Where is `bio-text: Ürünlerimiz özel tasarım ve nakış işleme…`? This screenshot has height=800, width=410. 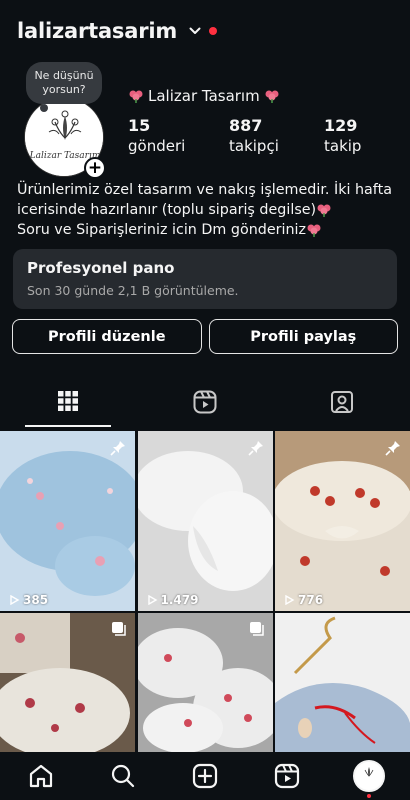
bio-text: Ürünlerimiz özel tasarım ve nakış işleme… is located at coordinates (204, 190).